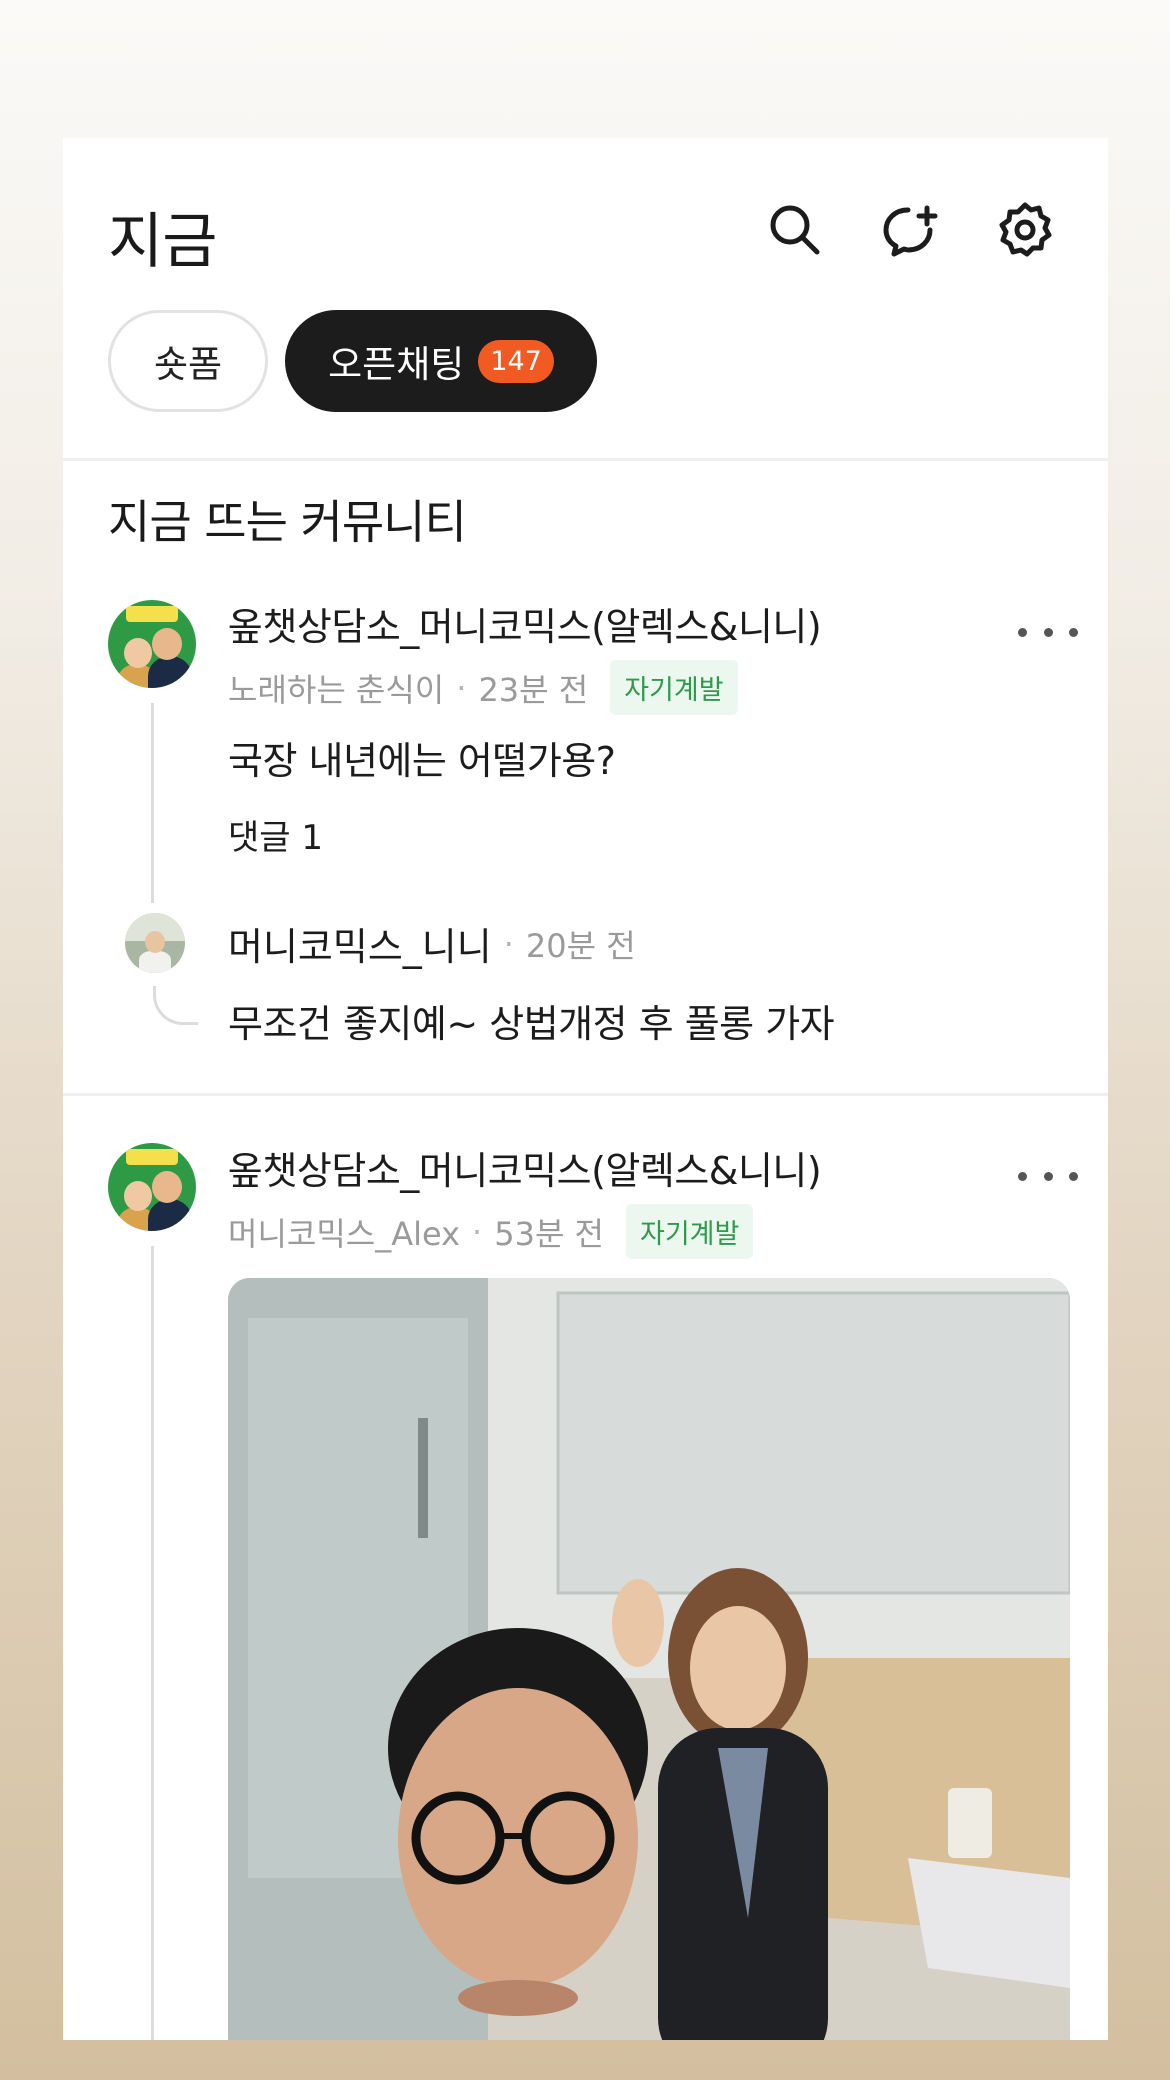 The height and width of the screenshot is (2080, 1170). What do you see at coordinates (1025, 230) in the screenshot?
I see `settings-icon` at bounding box center [1025, 230].